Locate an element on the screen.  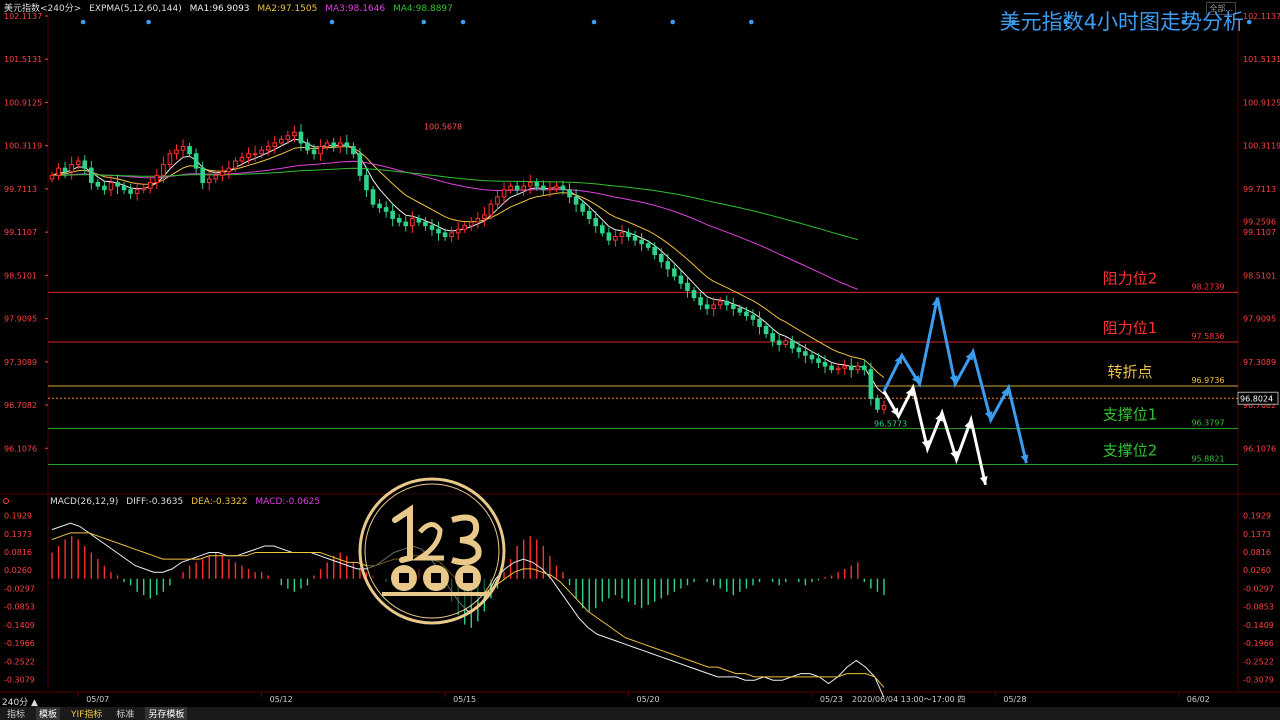
tab-template: 模板 is located at coordinates (48, 713).